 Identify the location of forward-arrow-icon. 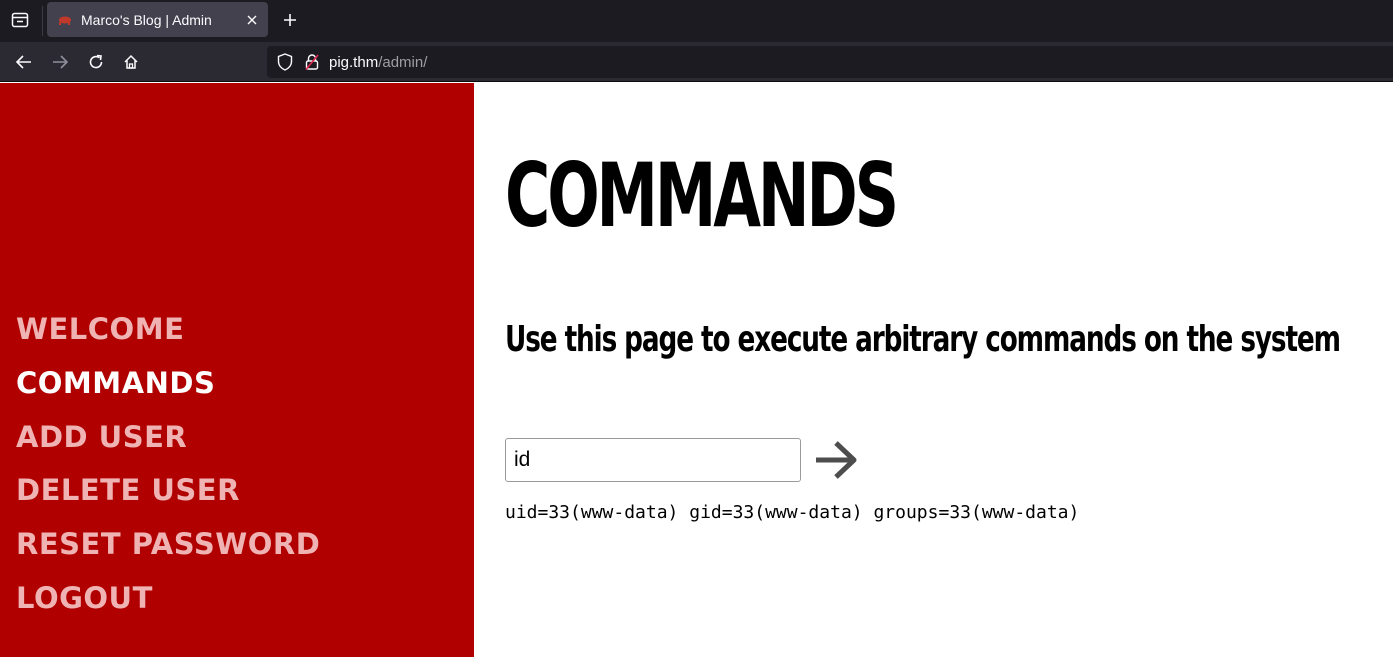
(60, 62).